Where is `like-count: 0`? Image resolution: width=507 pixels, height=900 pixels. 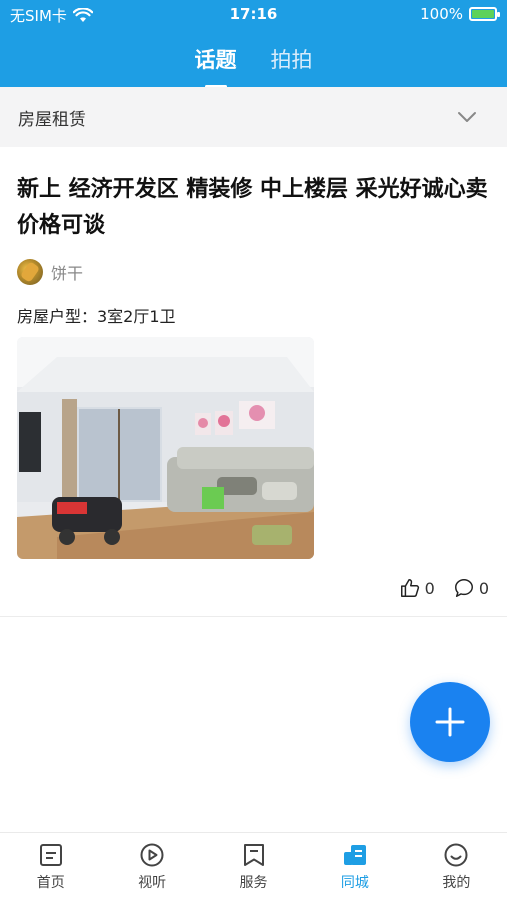 like-count: 0 is located at coordinates (429, 588).